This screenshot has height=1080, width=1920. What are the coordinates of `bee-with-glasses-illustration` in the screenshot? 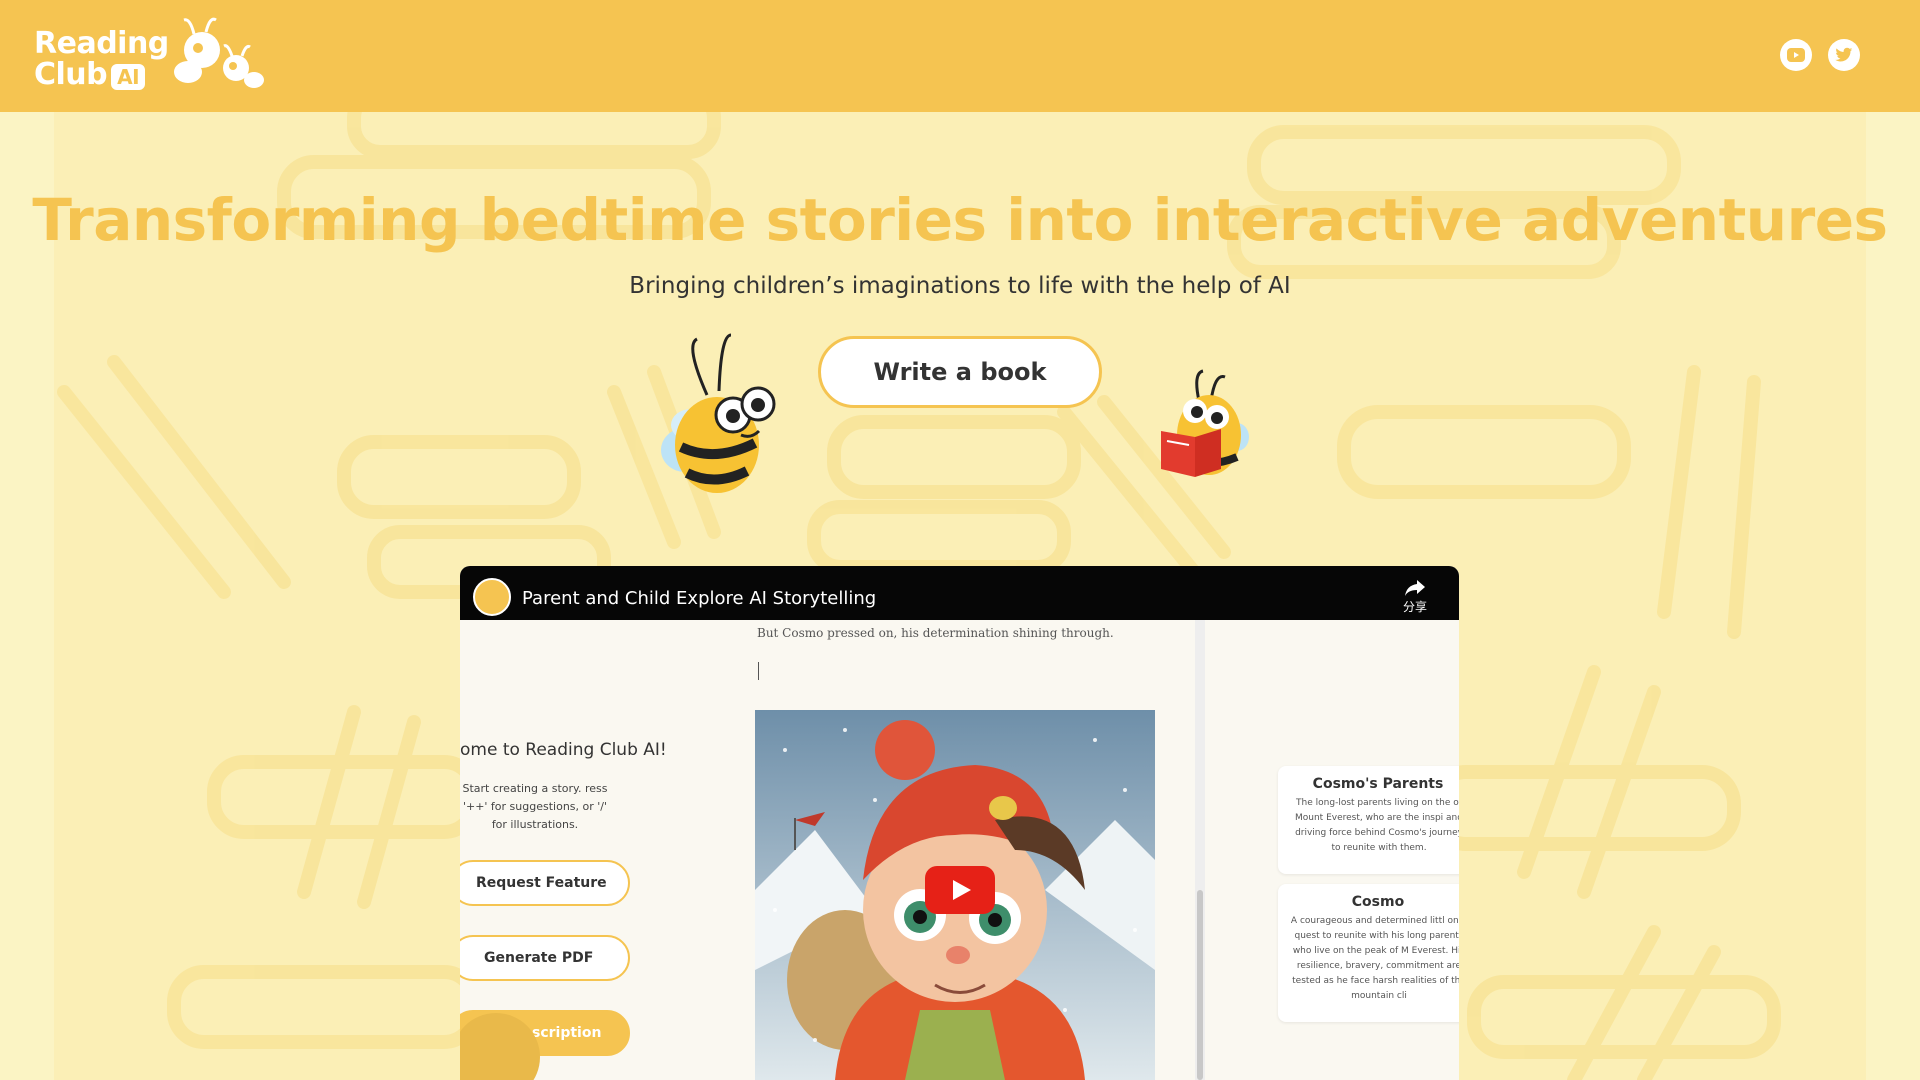 It's located at (718, 413).